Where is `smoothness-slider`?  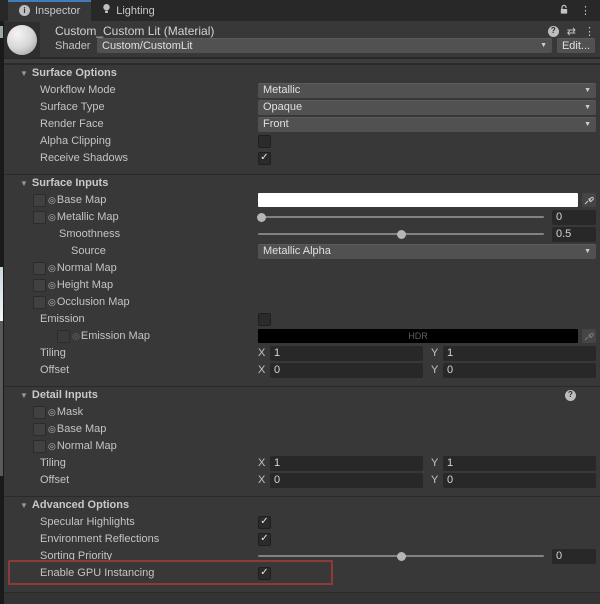 smoothness-slider is located at coordinates (401, 234).